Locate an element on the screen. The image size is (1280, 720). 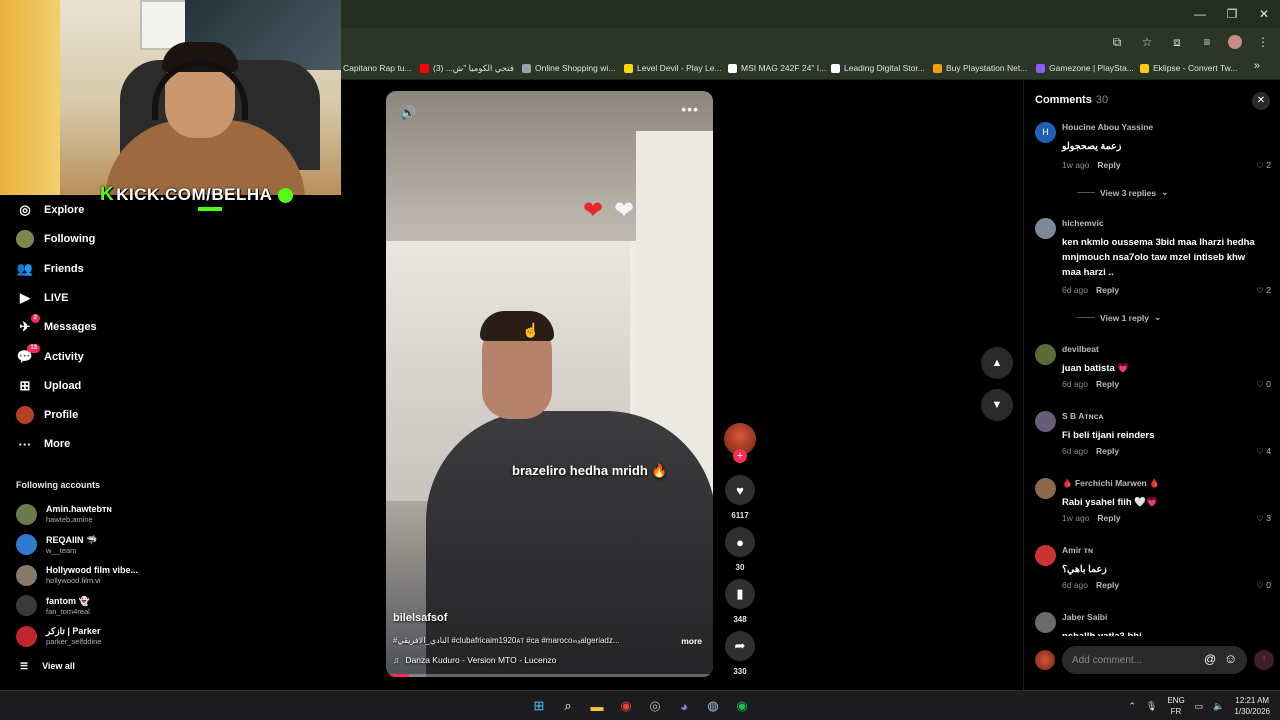
view-replies-button: View 1 reply ⌄ is located at coordinates (1119, 317).